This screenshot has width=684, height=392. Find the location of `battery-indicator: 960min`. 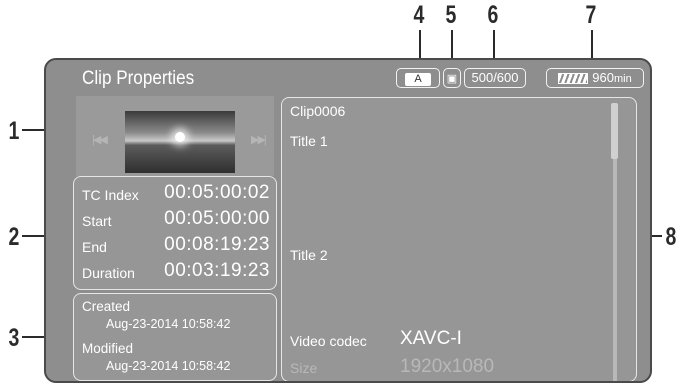

battery-indicator: 960min is located at coordinates (595, 78).